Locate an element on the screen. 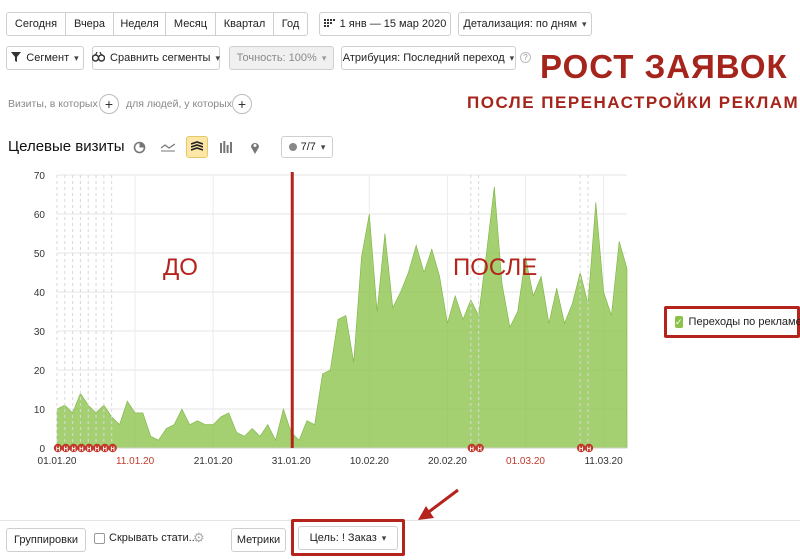  y-tick-label: 60 is located at coordinates (40, 215).